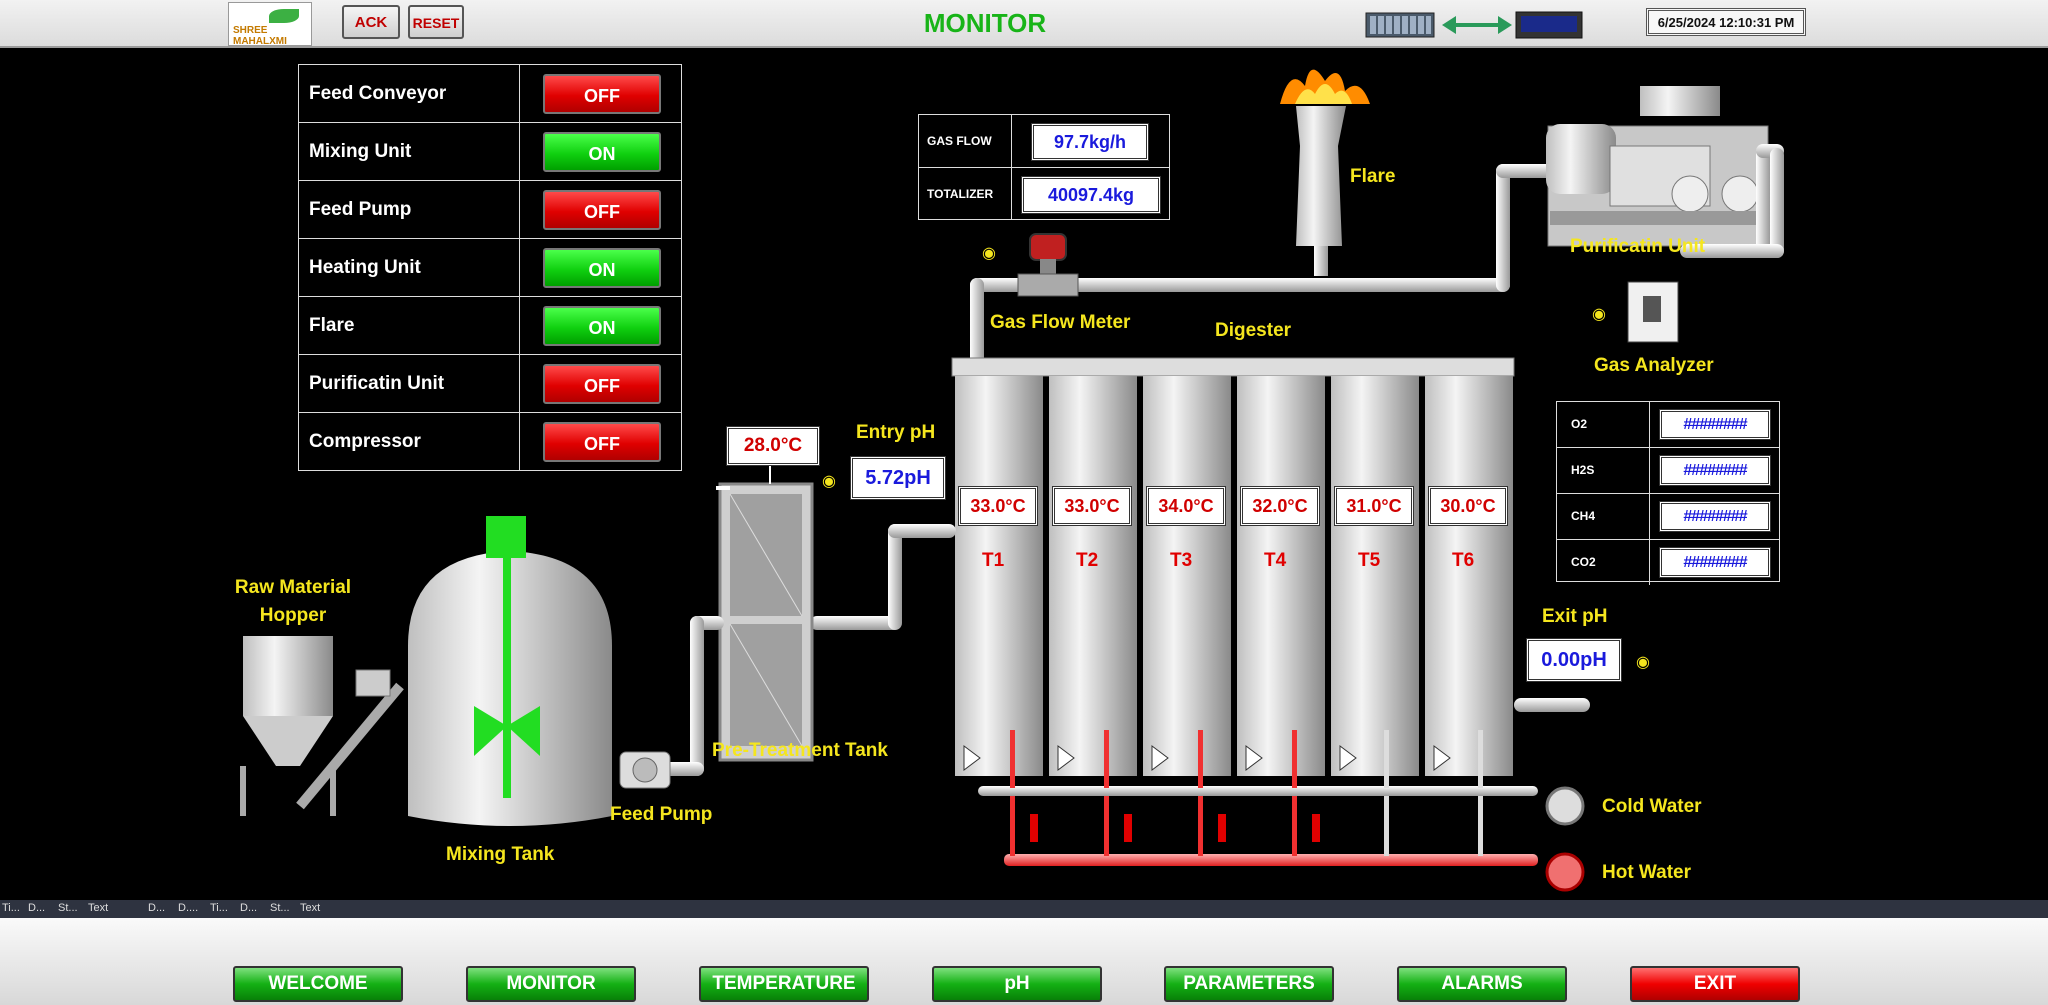 This screenshot has height=1005, width=2048. I want to click on analyzer-gas-label: CH4, so click(1583, 516).